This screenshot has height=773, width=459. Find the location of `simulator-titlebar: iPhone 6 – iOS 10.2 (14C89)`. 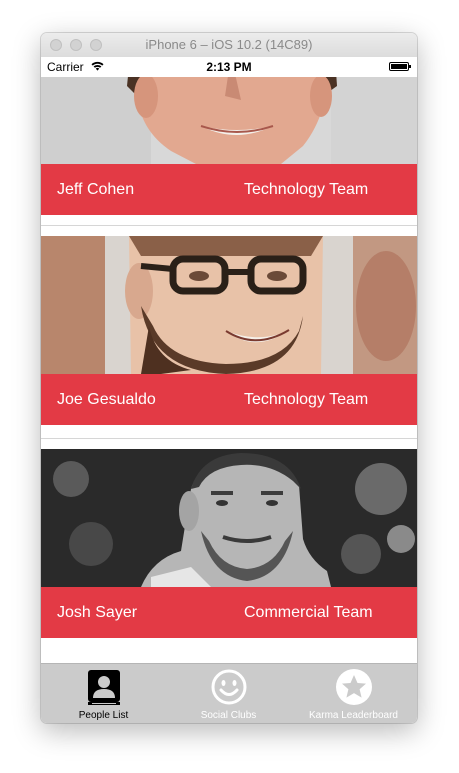

simulator-titlebar: iPhone 6 – iOS 10.2 (14C89) is located at coordinates (229, 45).